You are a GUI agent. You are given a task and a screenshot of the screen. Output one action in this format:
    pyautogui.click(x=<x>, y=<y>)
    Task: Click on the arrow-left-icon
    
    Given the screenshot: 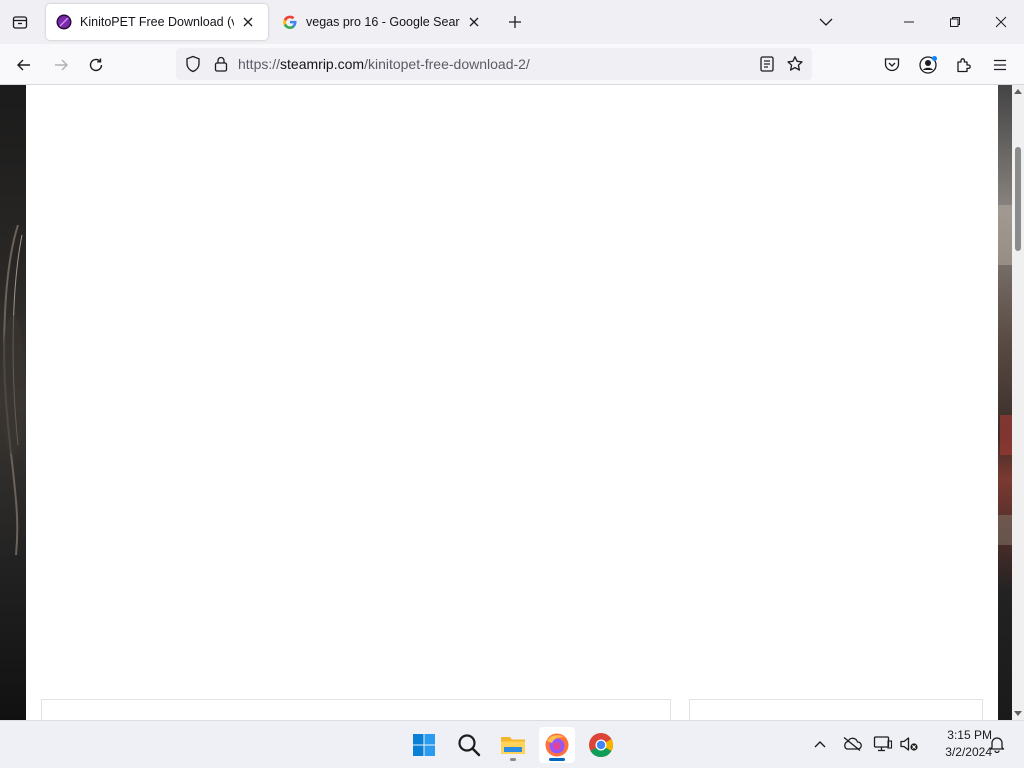 What is the action you would take?
    pyautogui.click(x=23, y=65)
    